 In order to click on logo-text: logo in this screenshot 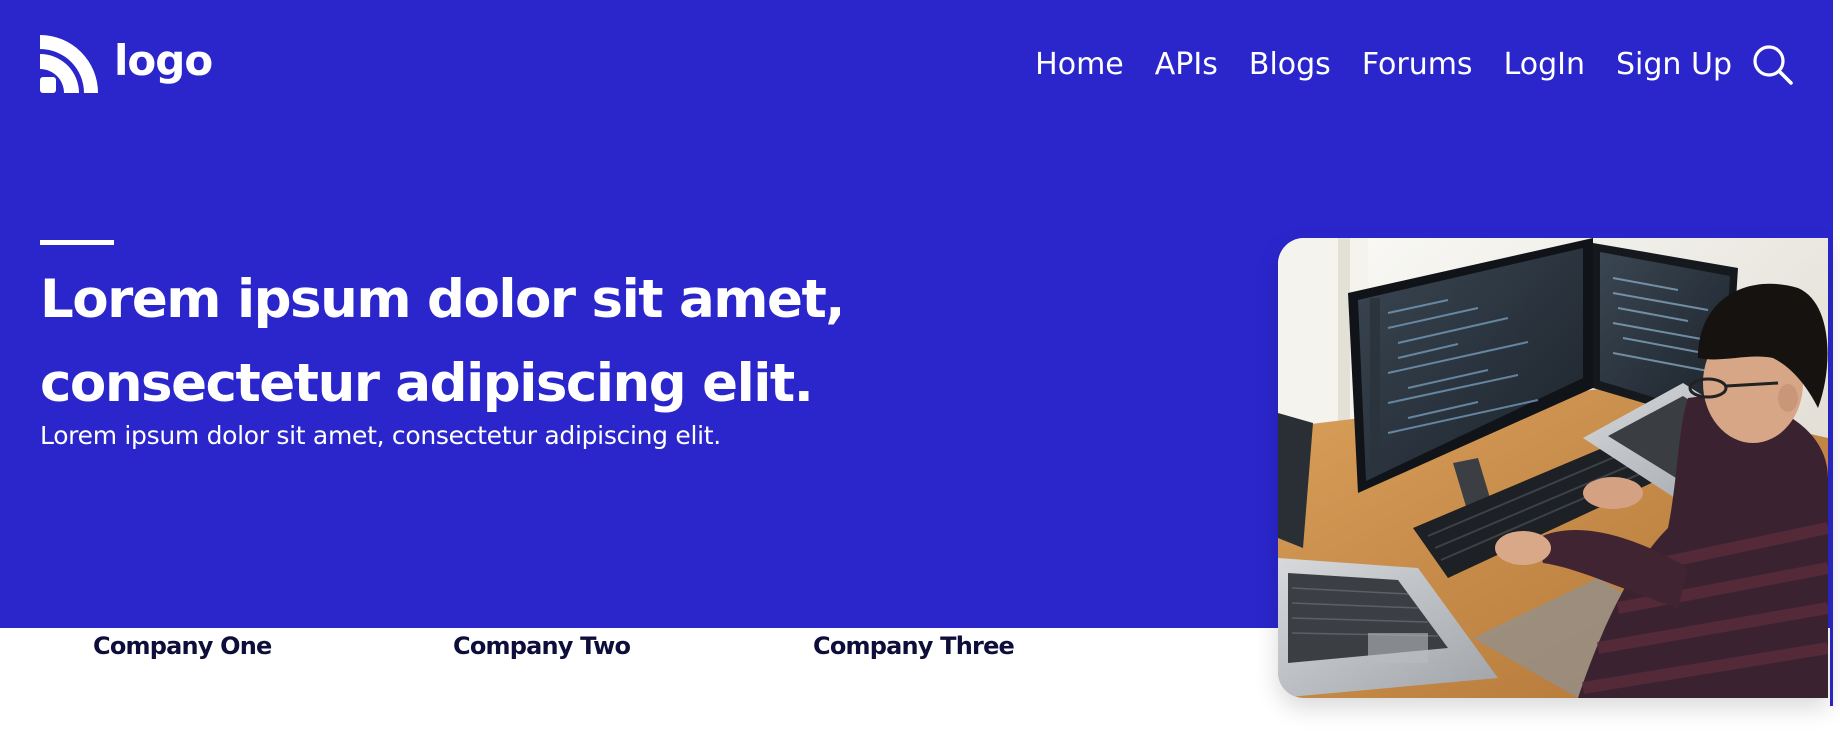, I will do `click(163, 60)`.